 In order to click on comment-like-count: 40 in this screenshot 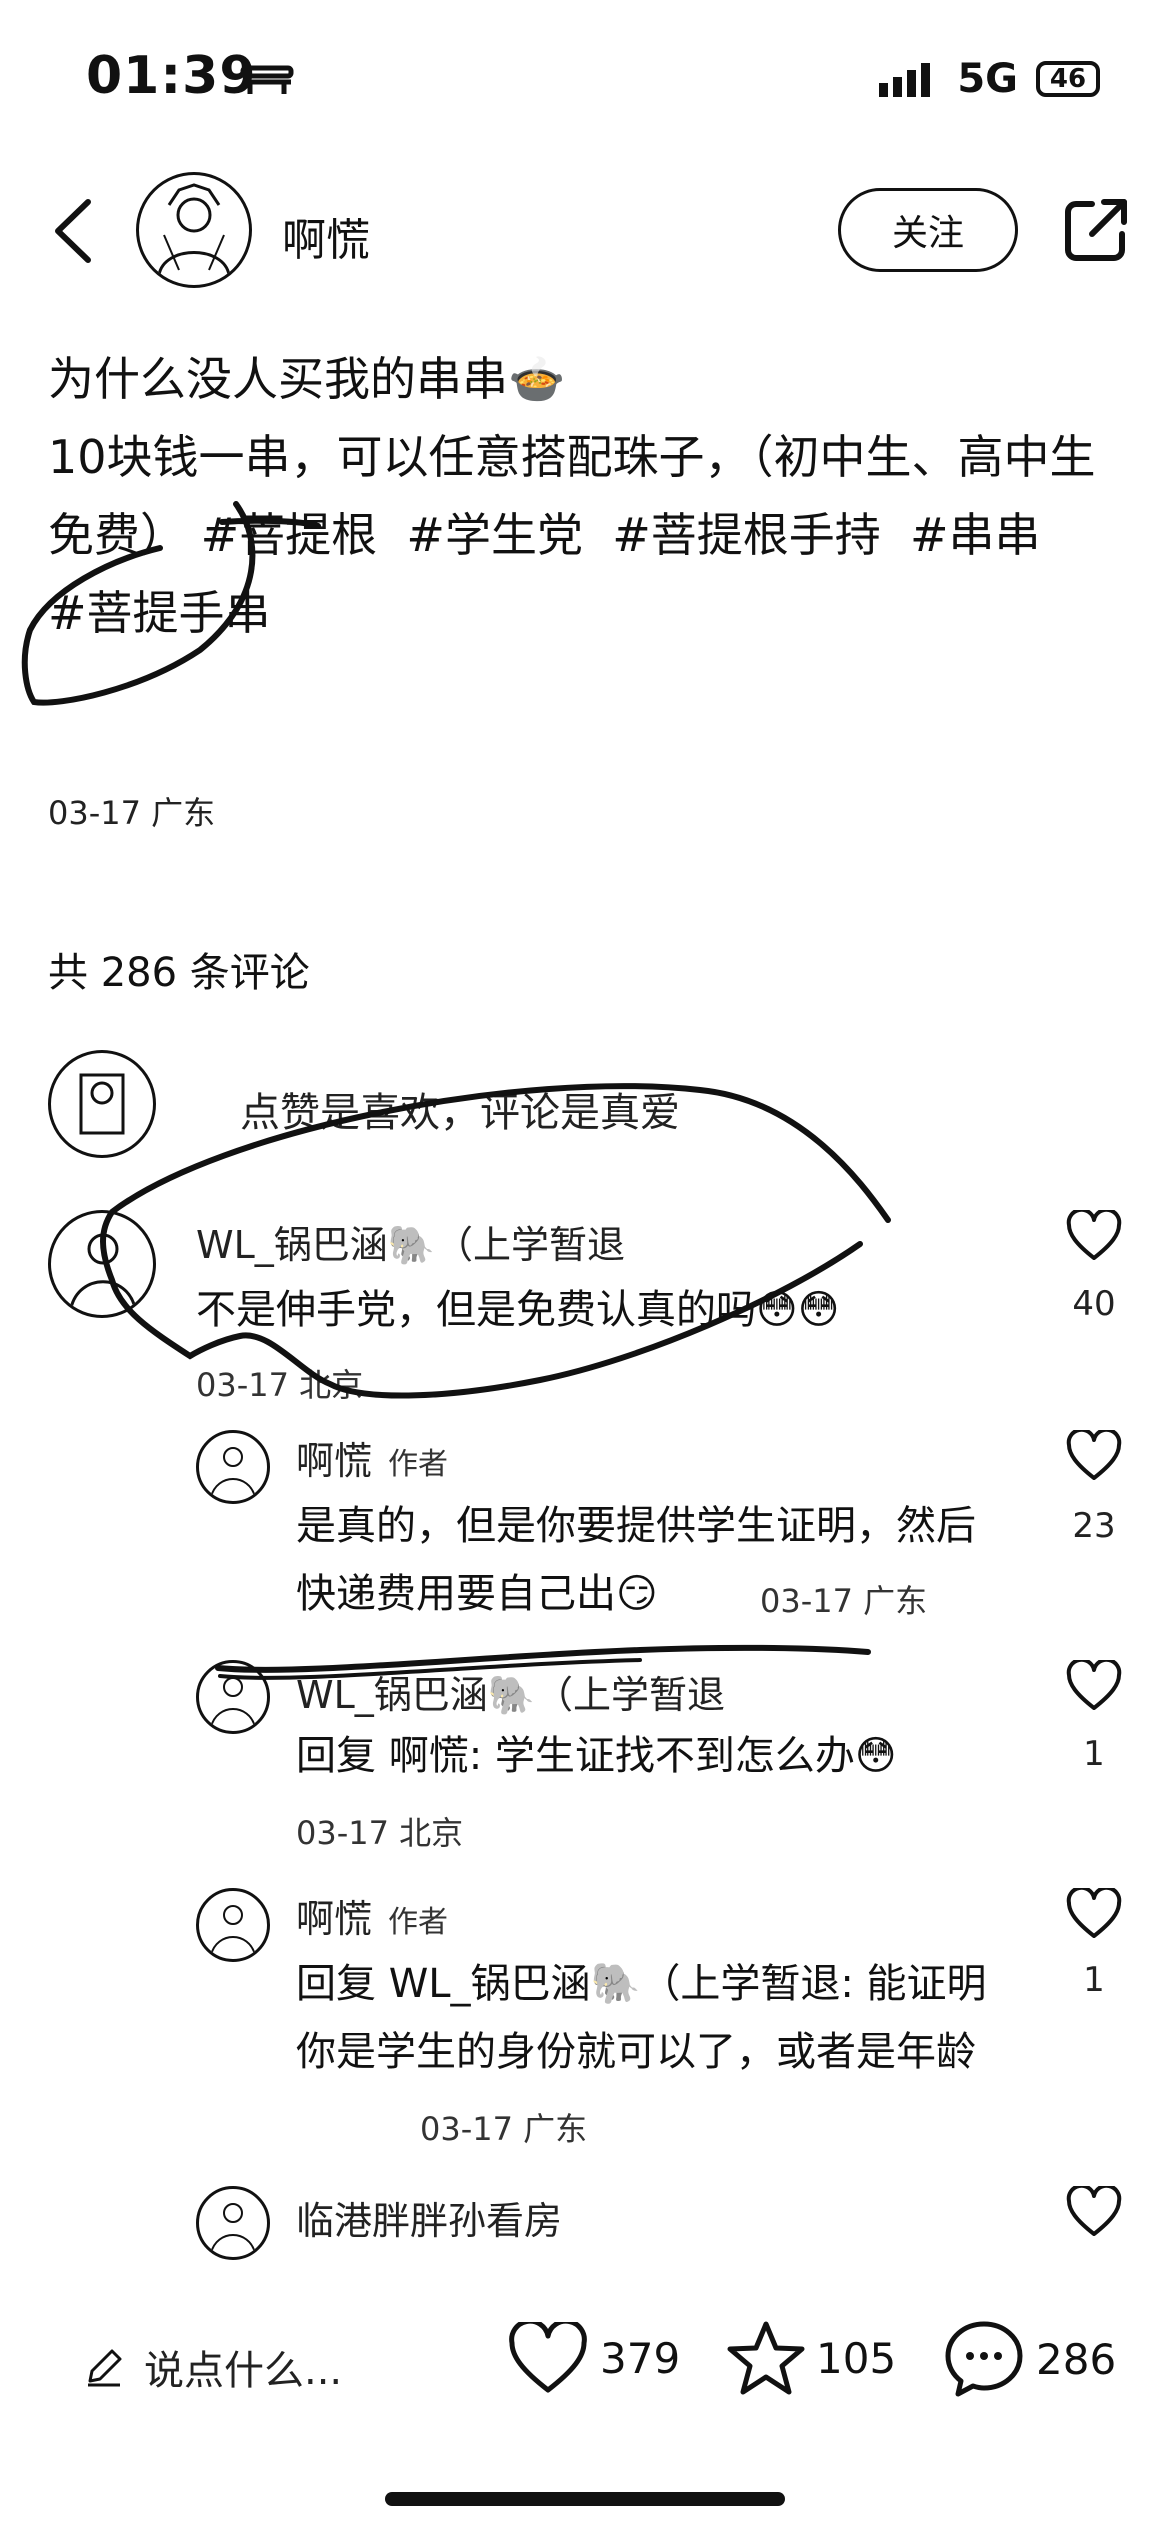, I will do `click(1094, 1304)`.